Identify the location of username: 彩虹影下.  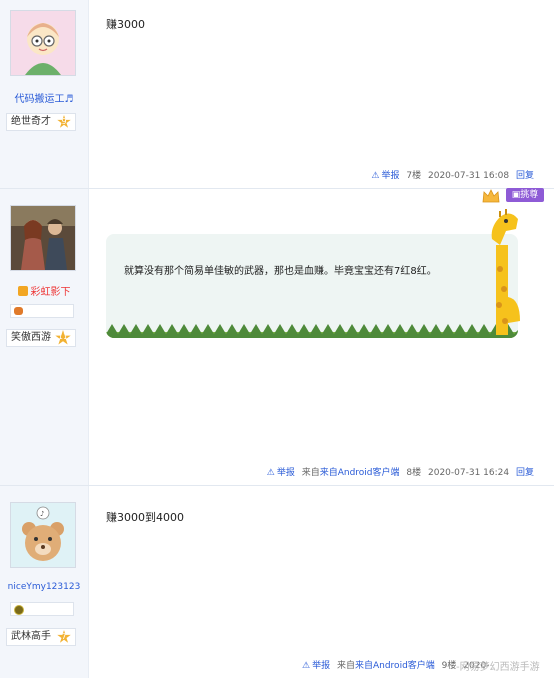
(44, 290).